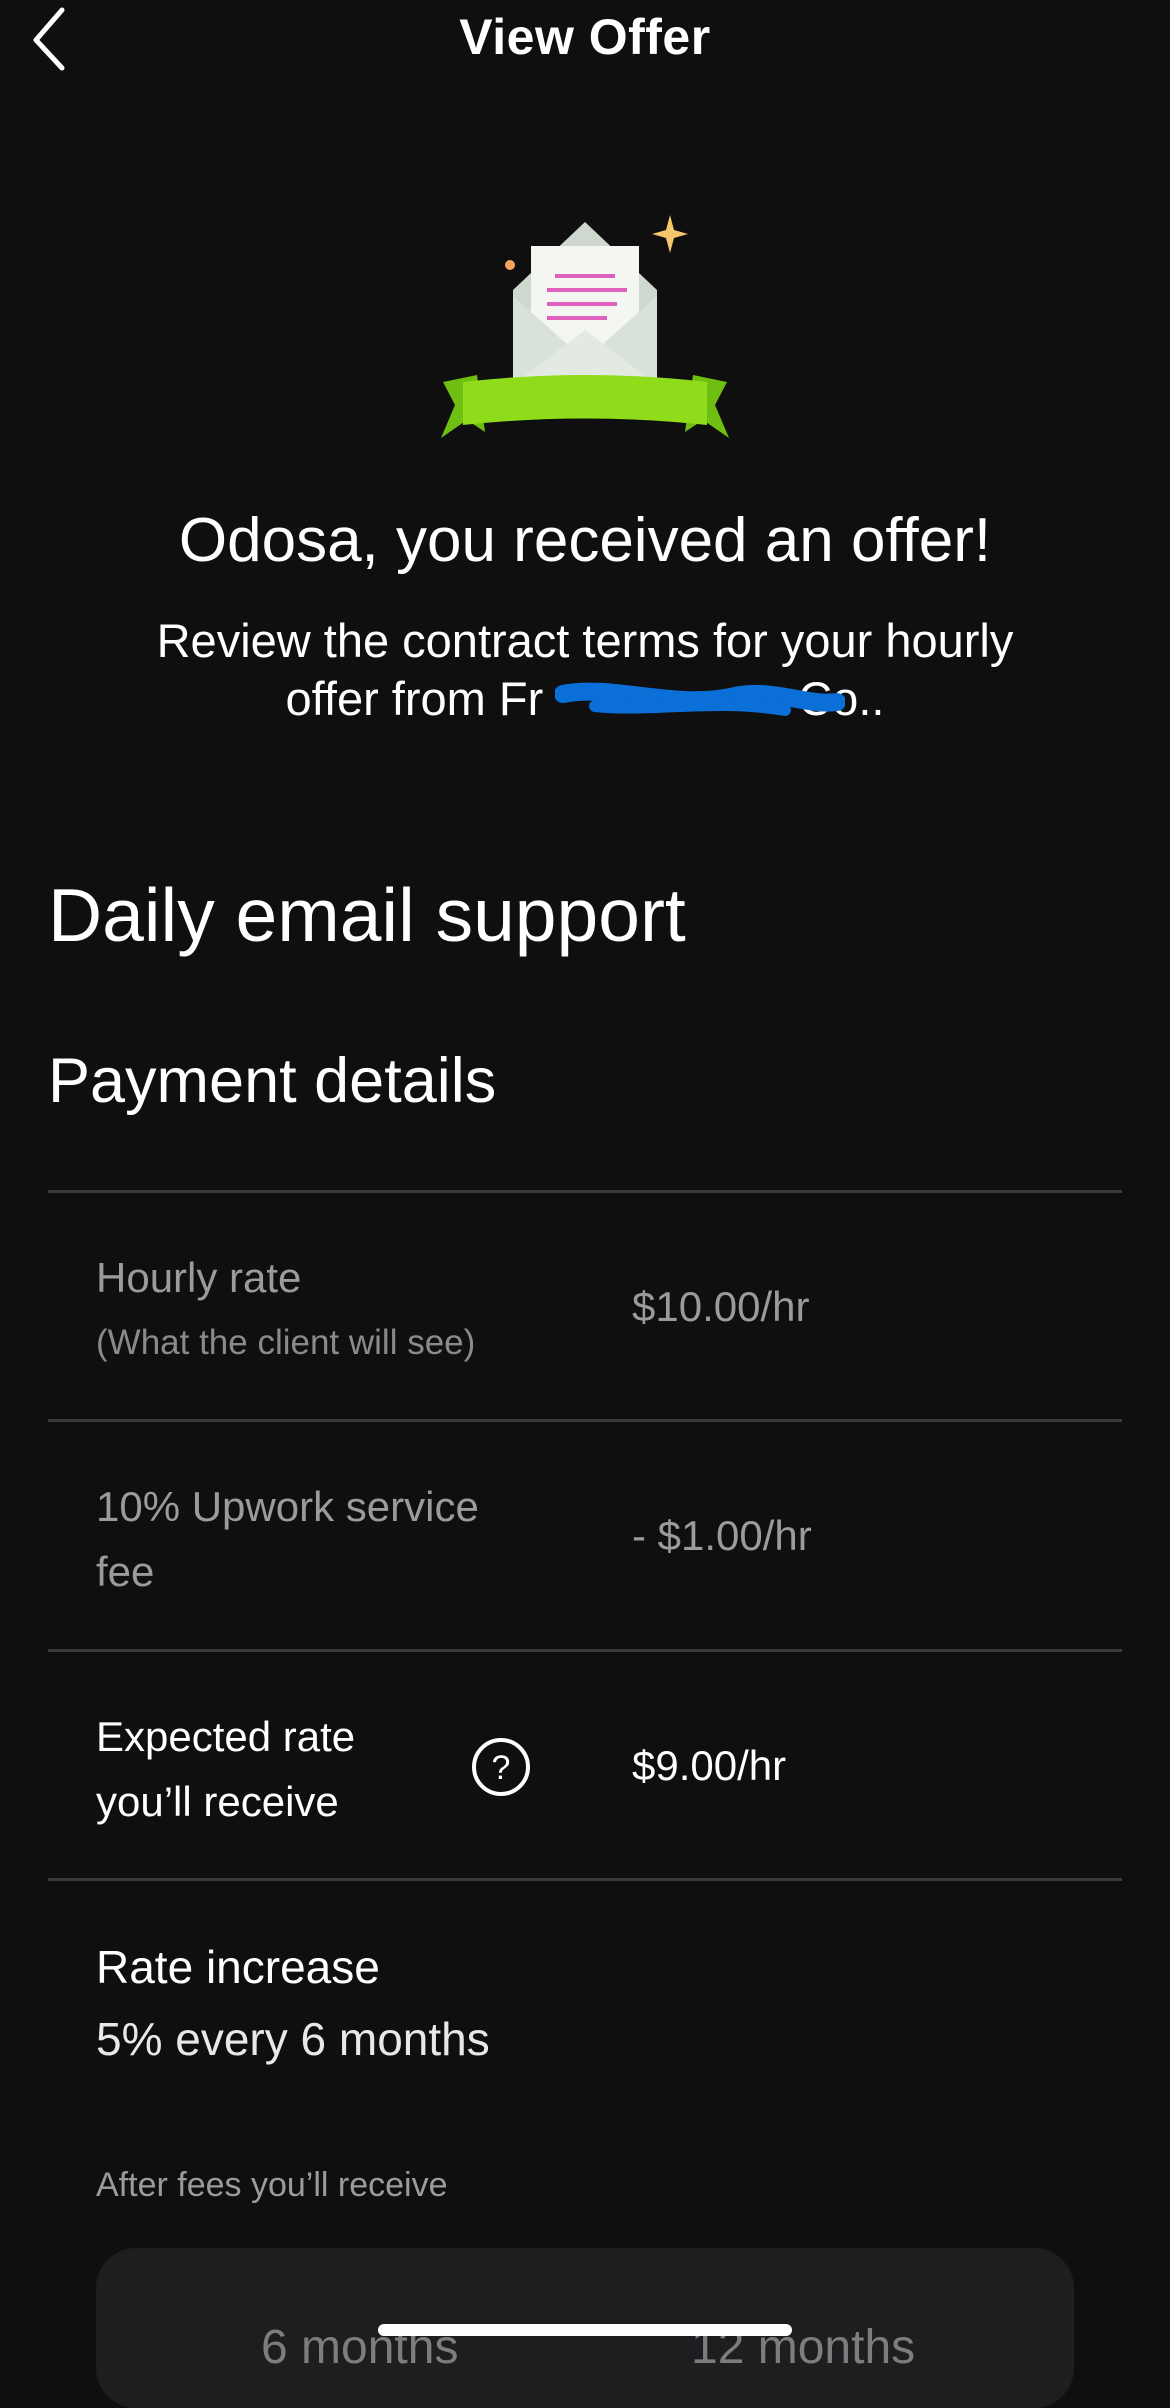  I want to click on hourly-rate-label-group: Hourly rate (What the client will see), so click(285, 1310).